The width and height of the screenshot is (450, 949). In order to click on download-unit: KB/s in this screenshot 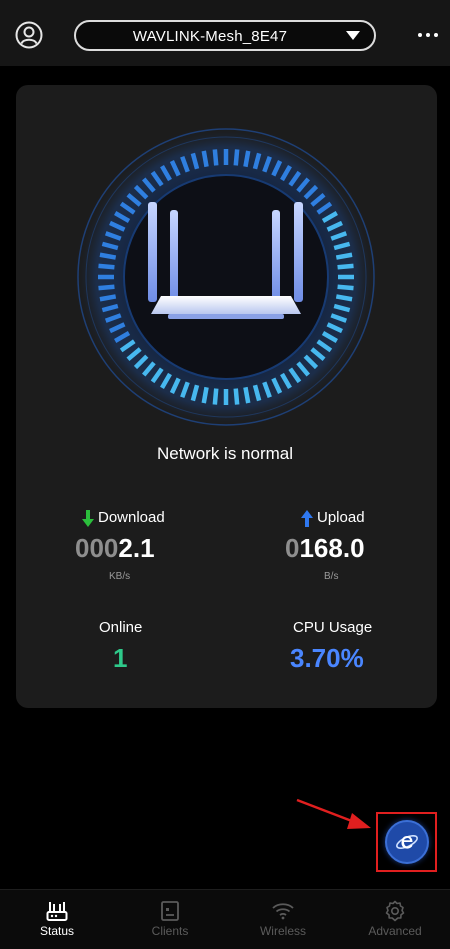, I will do `click(120, 576)`.